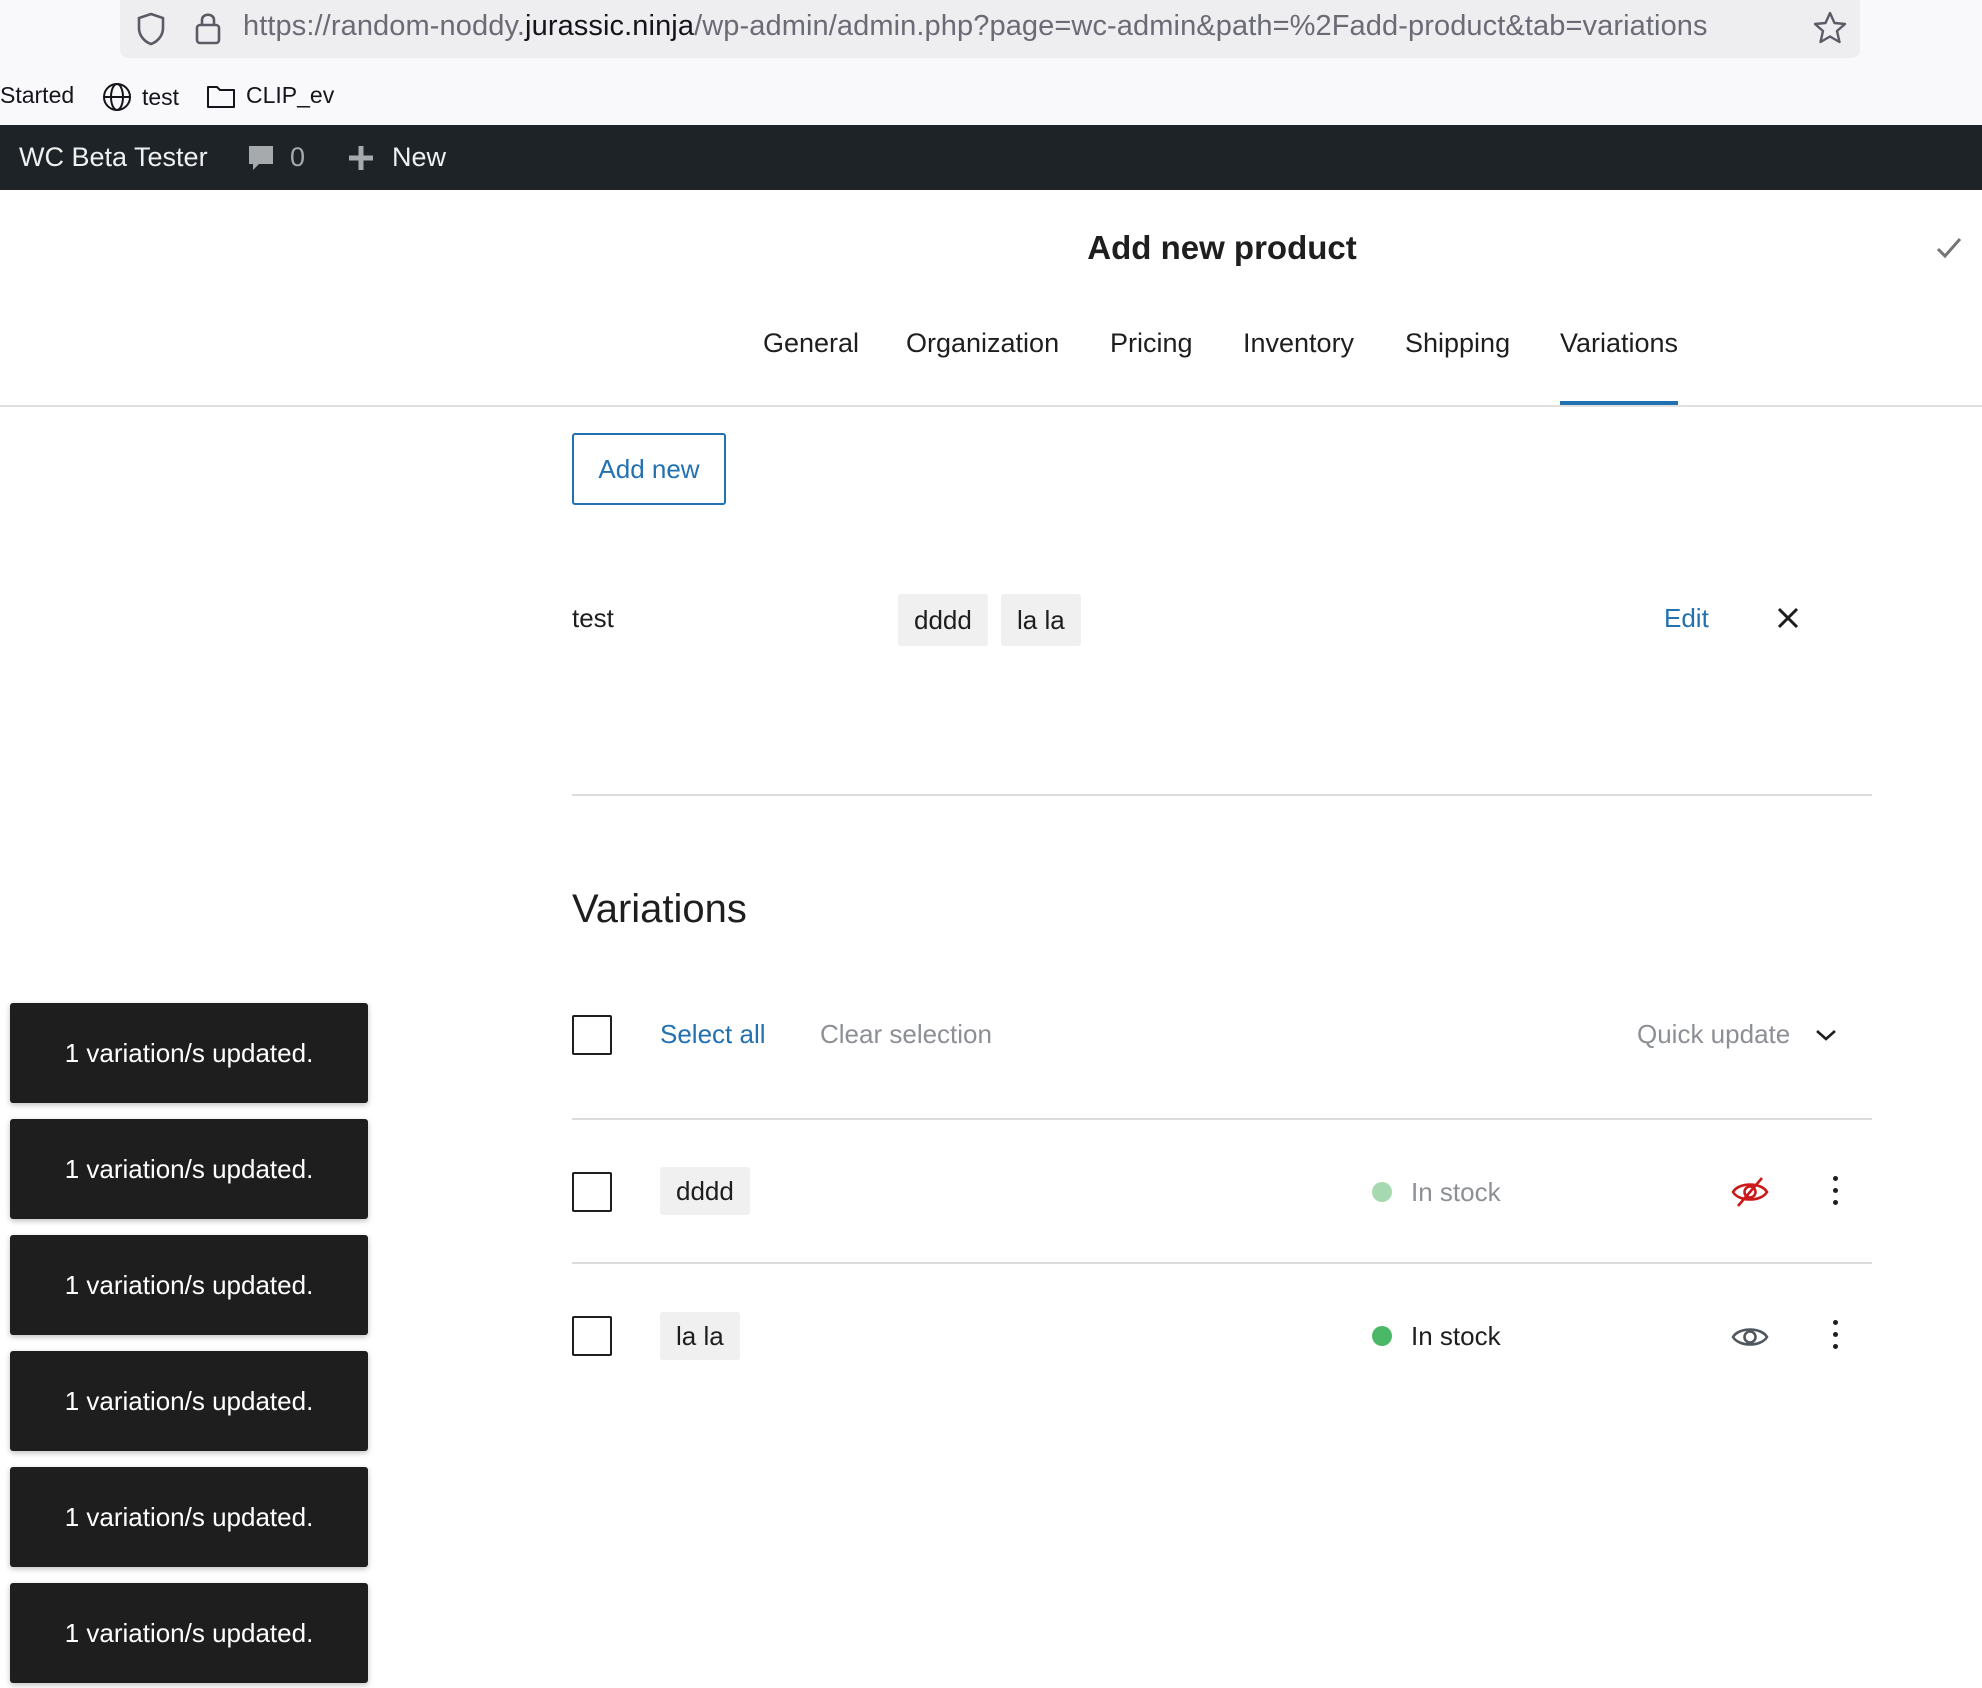 This screenshot has height=1688, width=1982. I want to click on site-name: WC Beta Tester, so click(113, 157).